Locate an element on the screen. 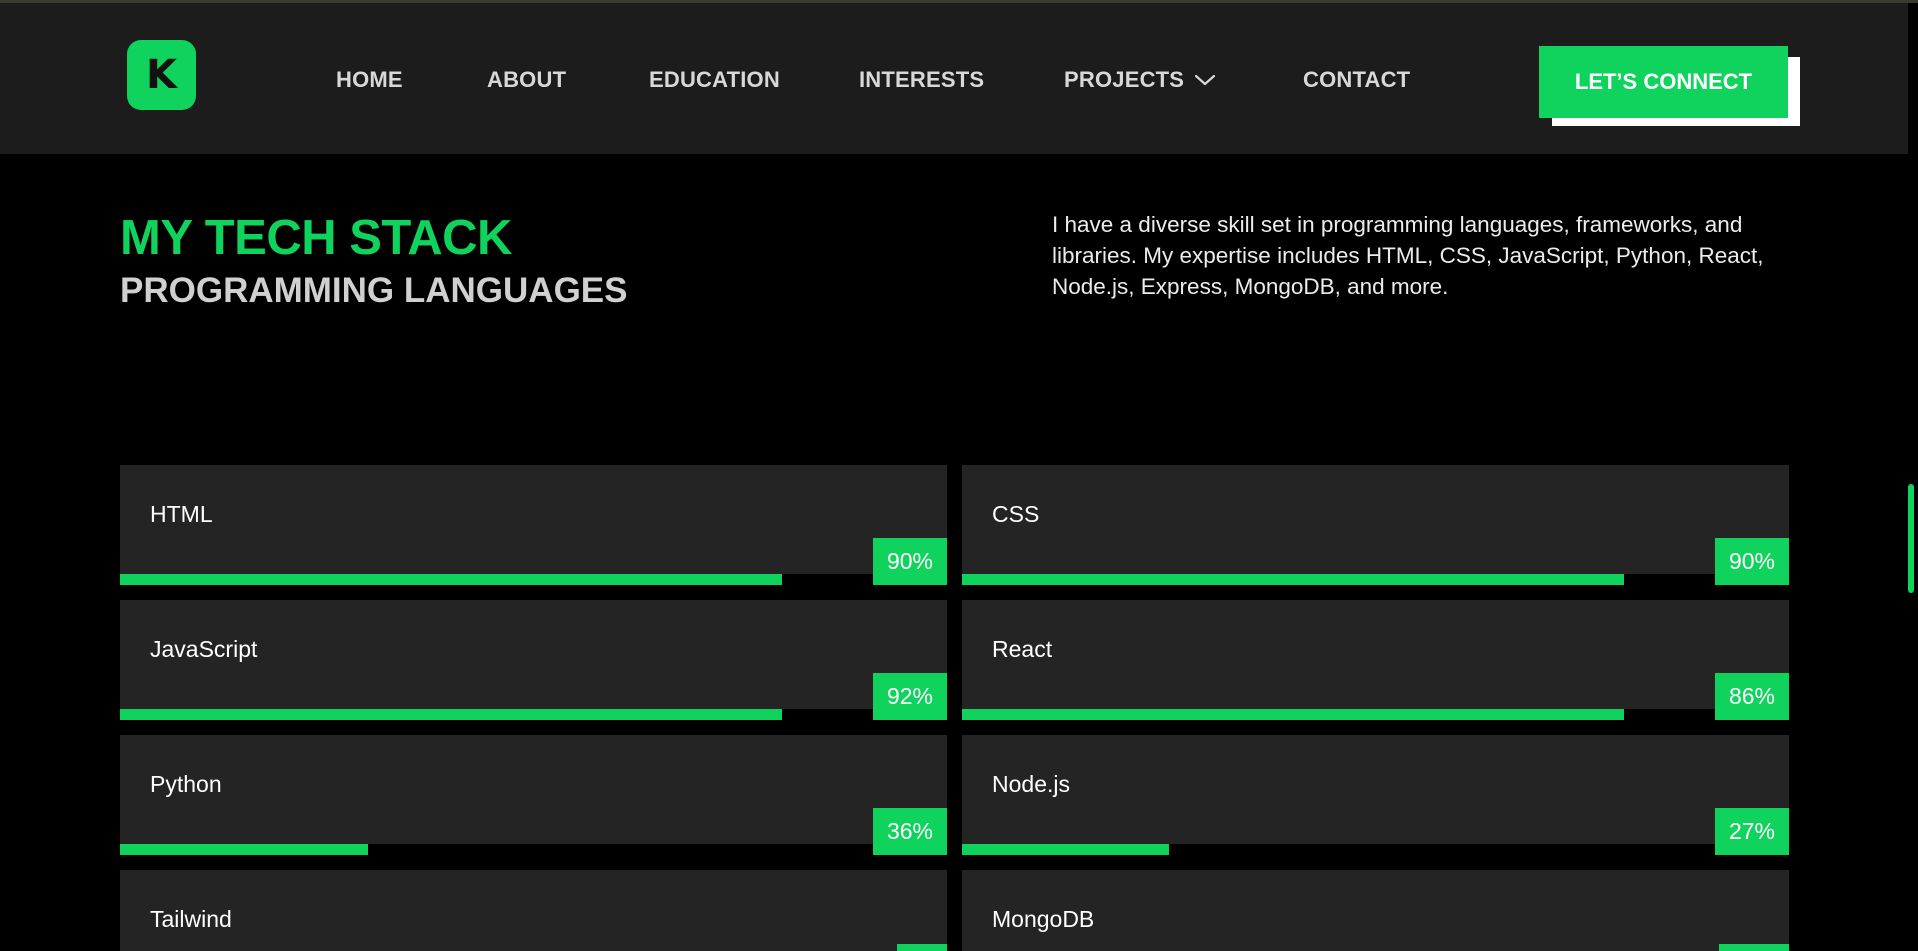 The height and width of the screenshot is (951, 1918). skill-name: Node.js is located at coordinates (1031, 784).